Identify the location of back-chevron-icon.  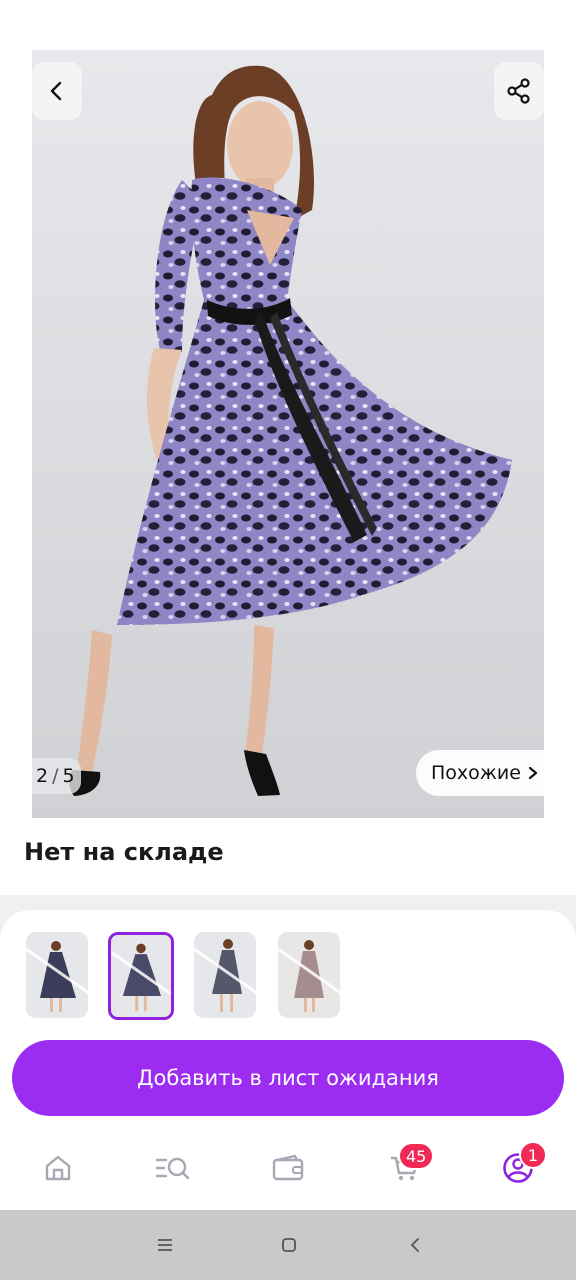
(414, 1245).